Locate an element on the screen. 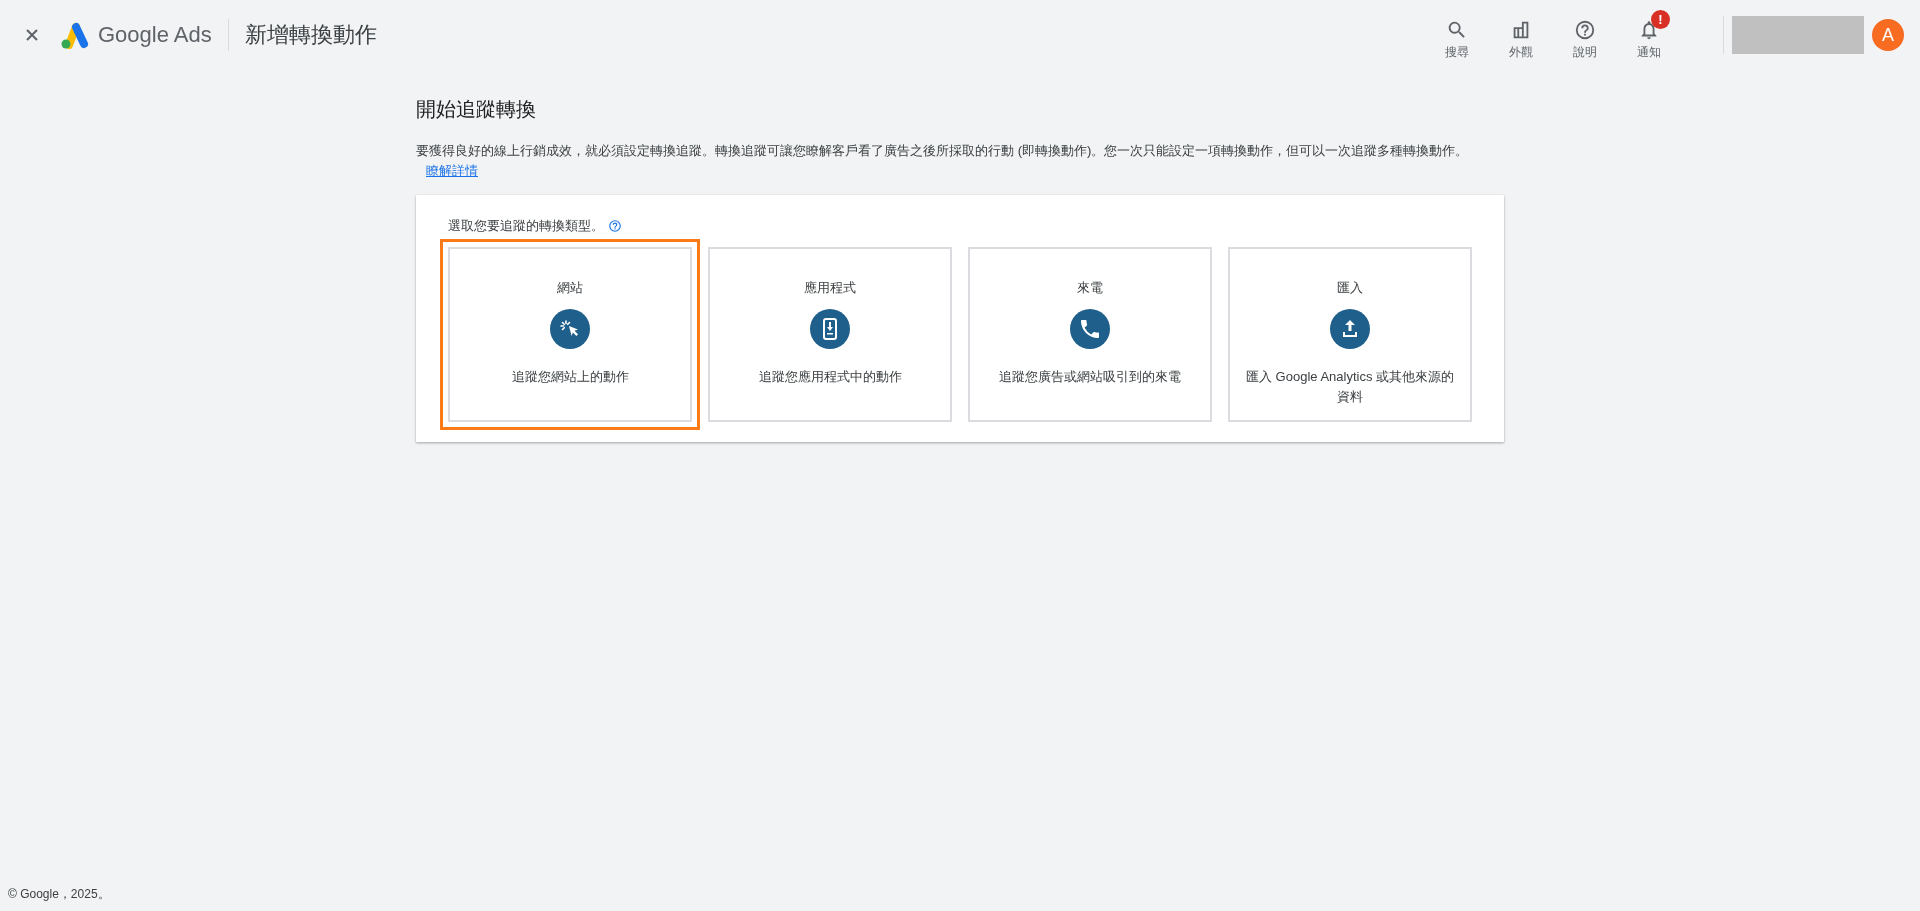  option-title: 來電 is located at coordinates (1090, 288).